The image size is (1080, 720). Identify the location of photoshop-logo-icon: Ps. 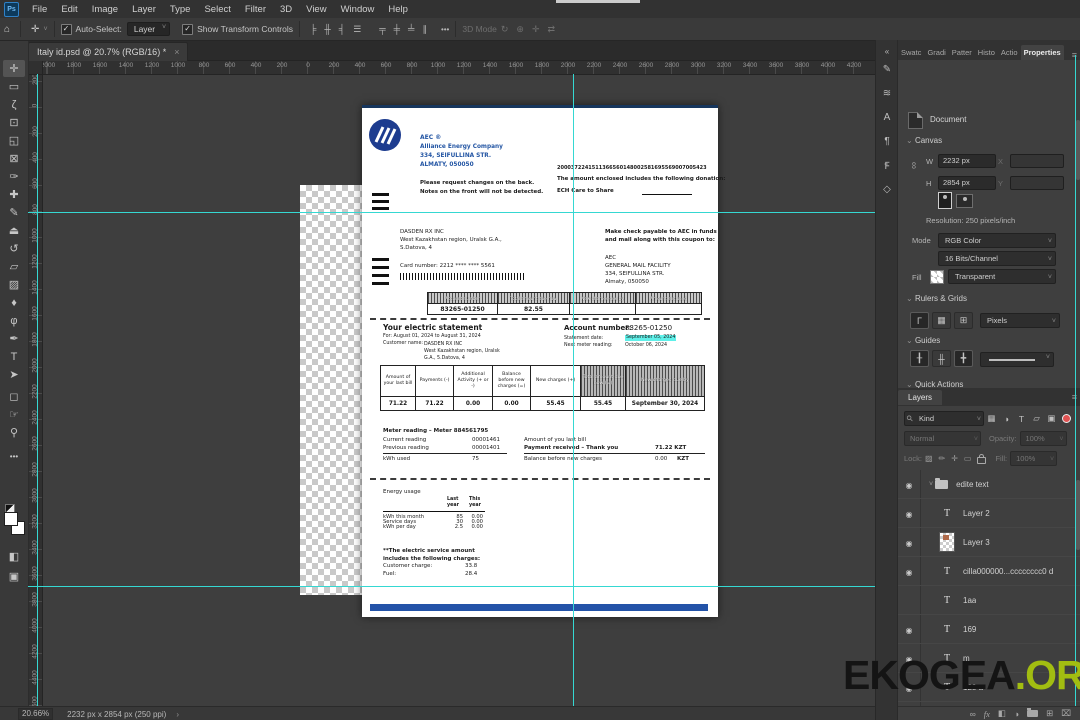
(11, 9).